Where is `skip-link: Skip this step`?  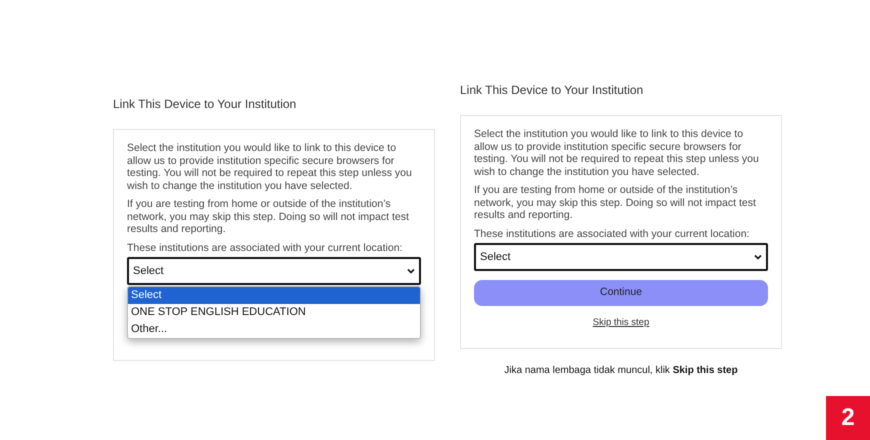
skip-link: Skip this step is located at coordinates (621, 323).